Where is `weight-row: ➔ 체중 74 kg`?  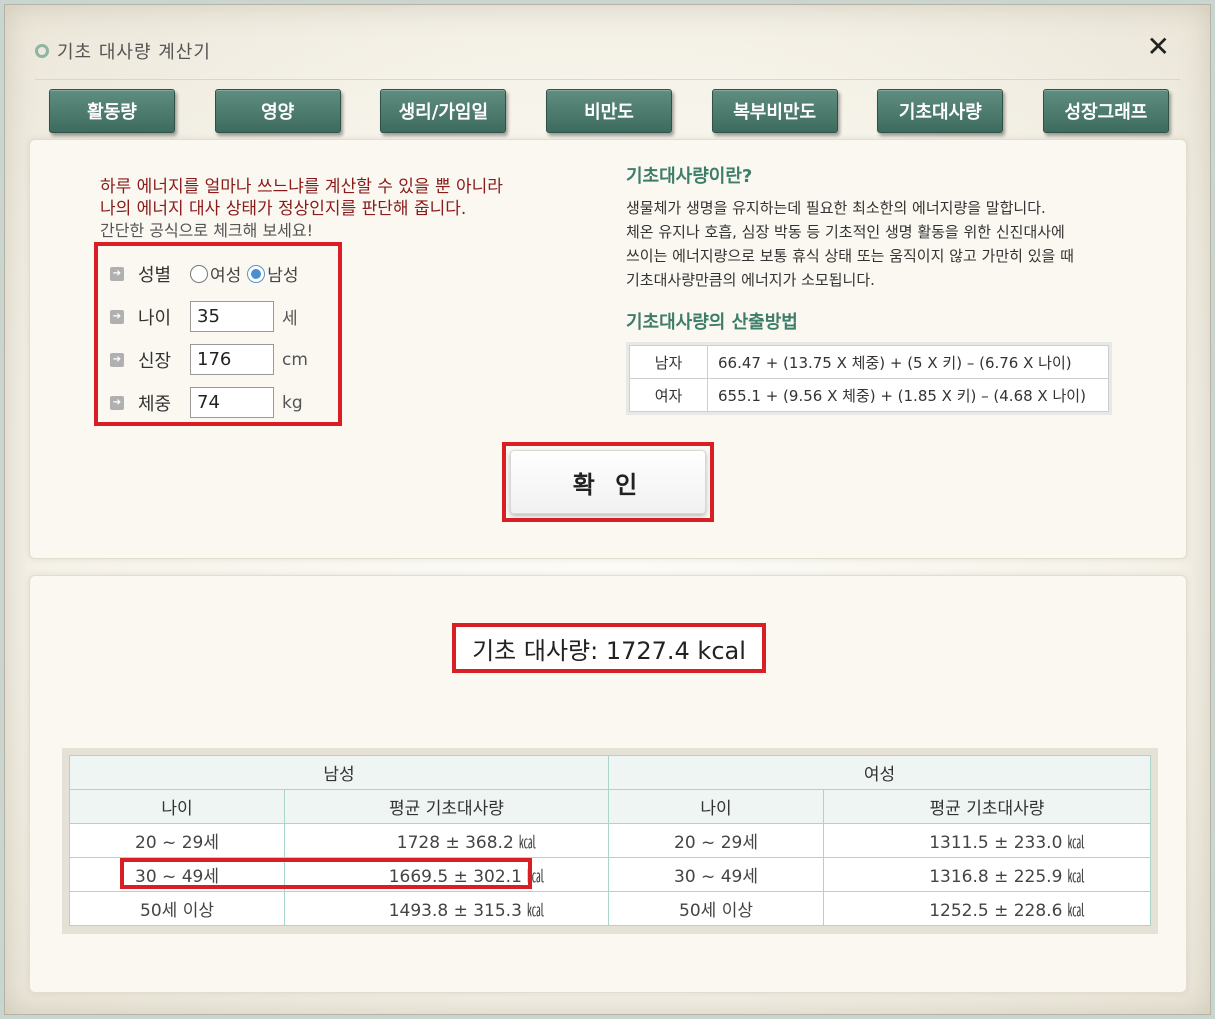
weight-row: ➔ 체중 74 kg is located at coordinates (218, 402).